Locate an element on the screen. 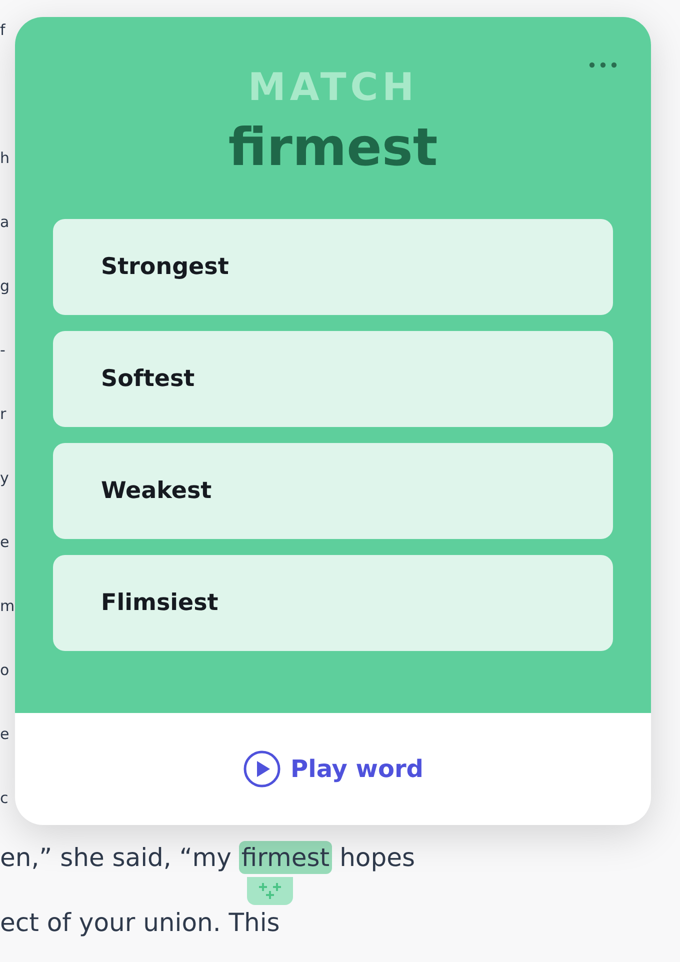 Image resolution: width=680 pixels, height=962 pixels. paragraph-fragment: y is located at coordinates (4, 478).